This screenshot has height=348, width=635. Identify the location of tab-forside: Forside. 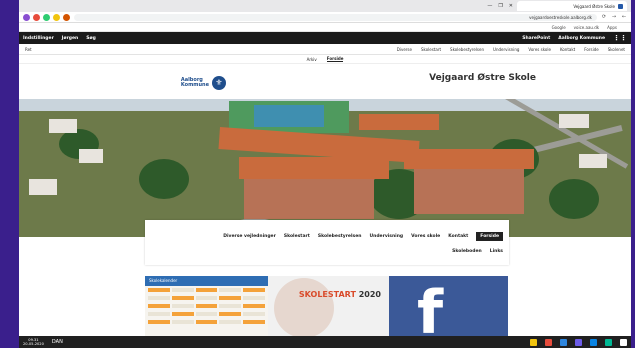
(335, 59).